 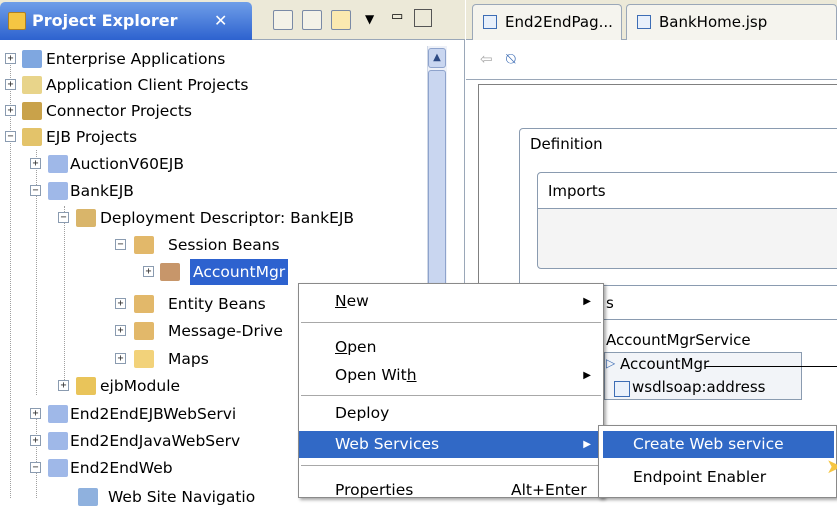 I want to click on session-bean-icon, so click(x=170, y=272).